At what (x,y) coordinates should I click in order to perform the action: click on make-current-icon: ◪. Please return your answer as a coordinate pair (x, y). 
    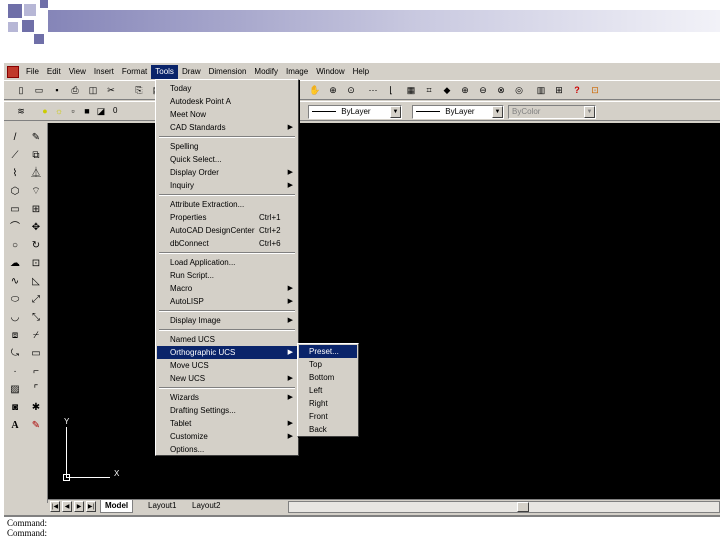
    Looking at the image, I should click on (101, 111).